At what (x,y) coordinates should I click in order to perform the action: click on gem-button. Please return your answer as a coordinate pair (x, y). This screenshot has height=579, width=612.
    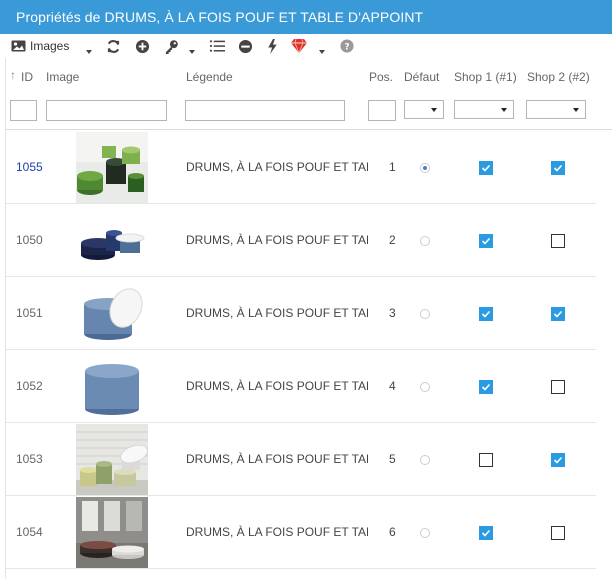
    Looking at the image, I should click on (299, 46).